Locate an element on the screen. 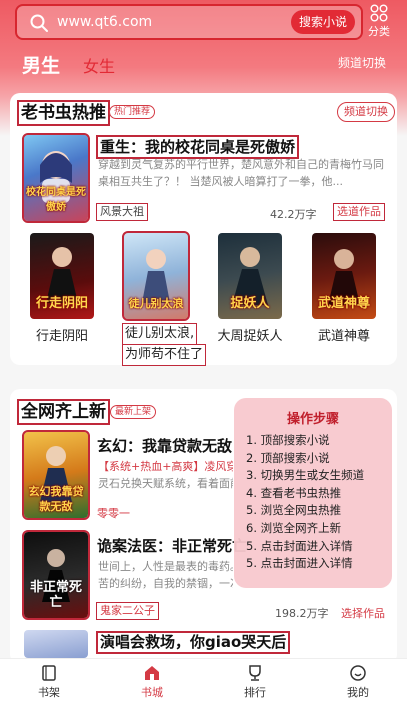 Image resolution: width=407 pixels, height=705 pixels. grid-book-title-2-line2: 为师苟不住了 is located at coordinates (164, 355).